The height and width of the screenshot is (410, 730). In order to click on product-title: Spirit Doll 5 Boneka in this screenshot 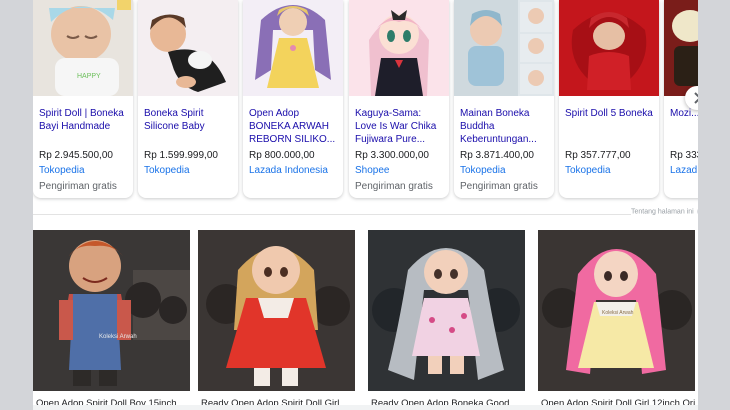, I will do `click(610, 129)`.